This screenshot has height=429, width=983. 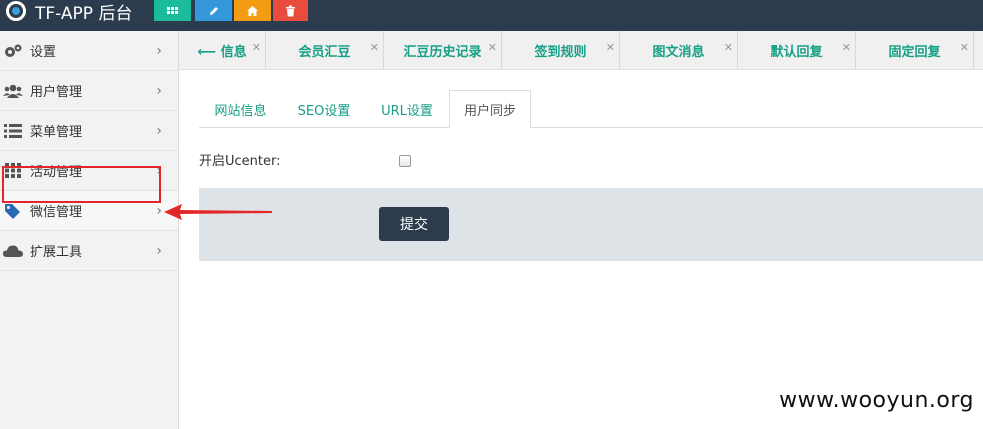 What do you see at coordinates (876, 400) in the screenshot?
I see `watermark-text: www.wooyun.org` at bounding box center [876, 400].